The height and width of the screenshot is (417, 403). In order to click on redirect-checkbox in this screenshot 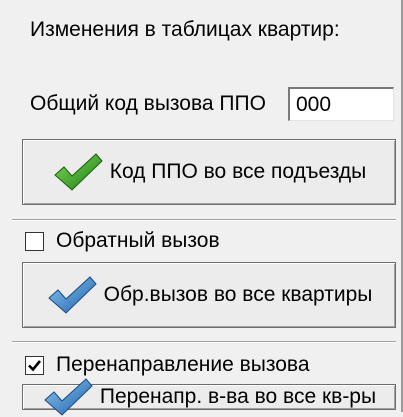, I will do `click(34, 365)`.